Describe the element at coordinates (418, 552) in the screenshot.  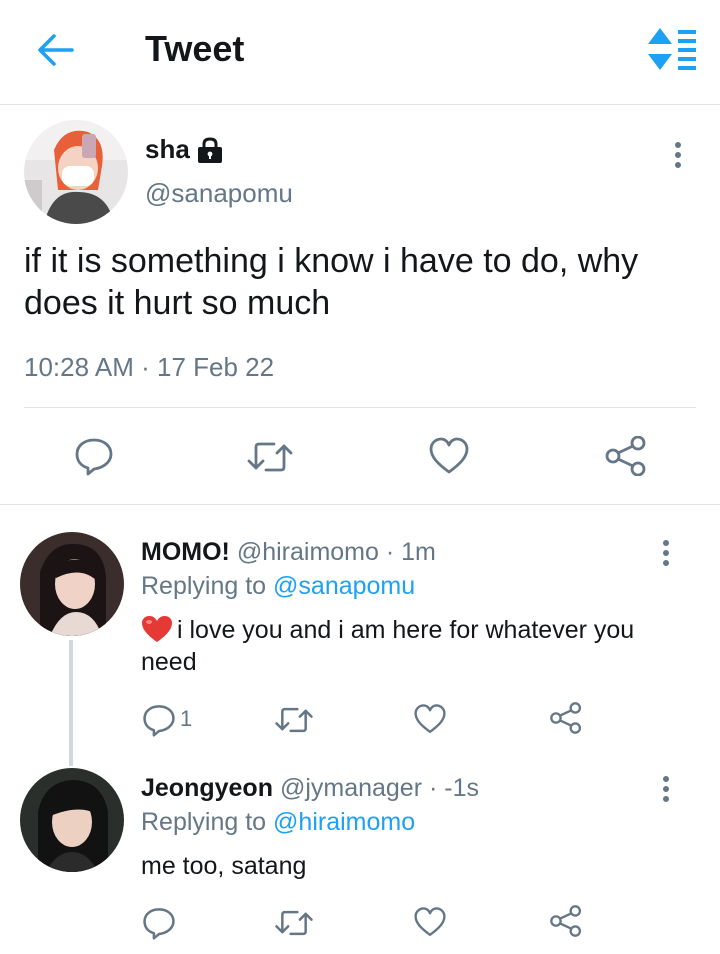
I see `reply-time: 1m` at that location.